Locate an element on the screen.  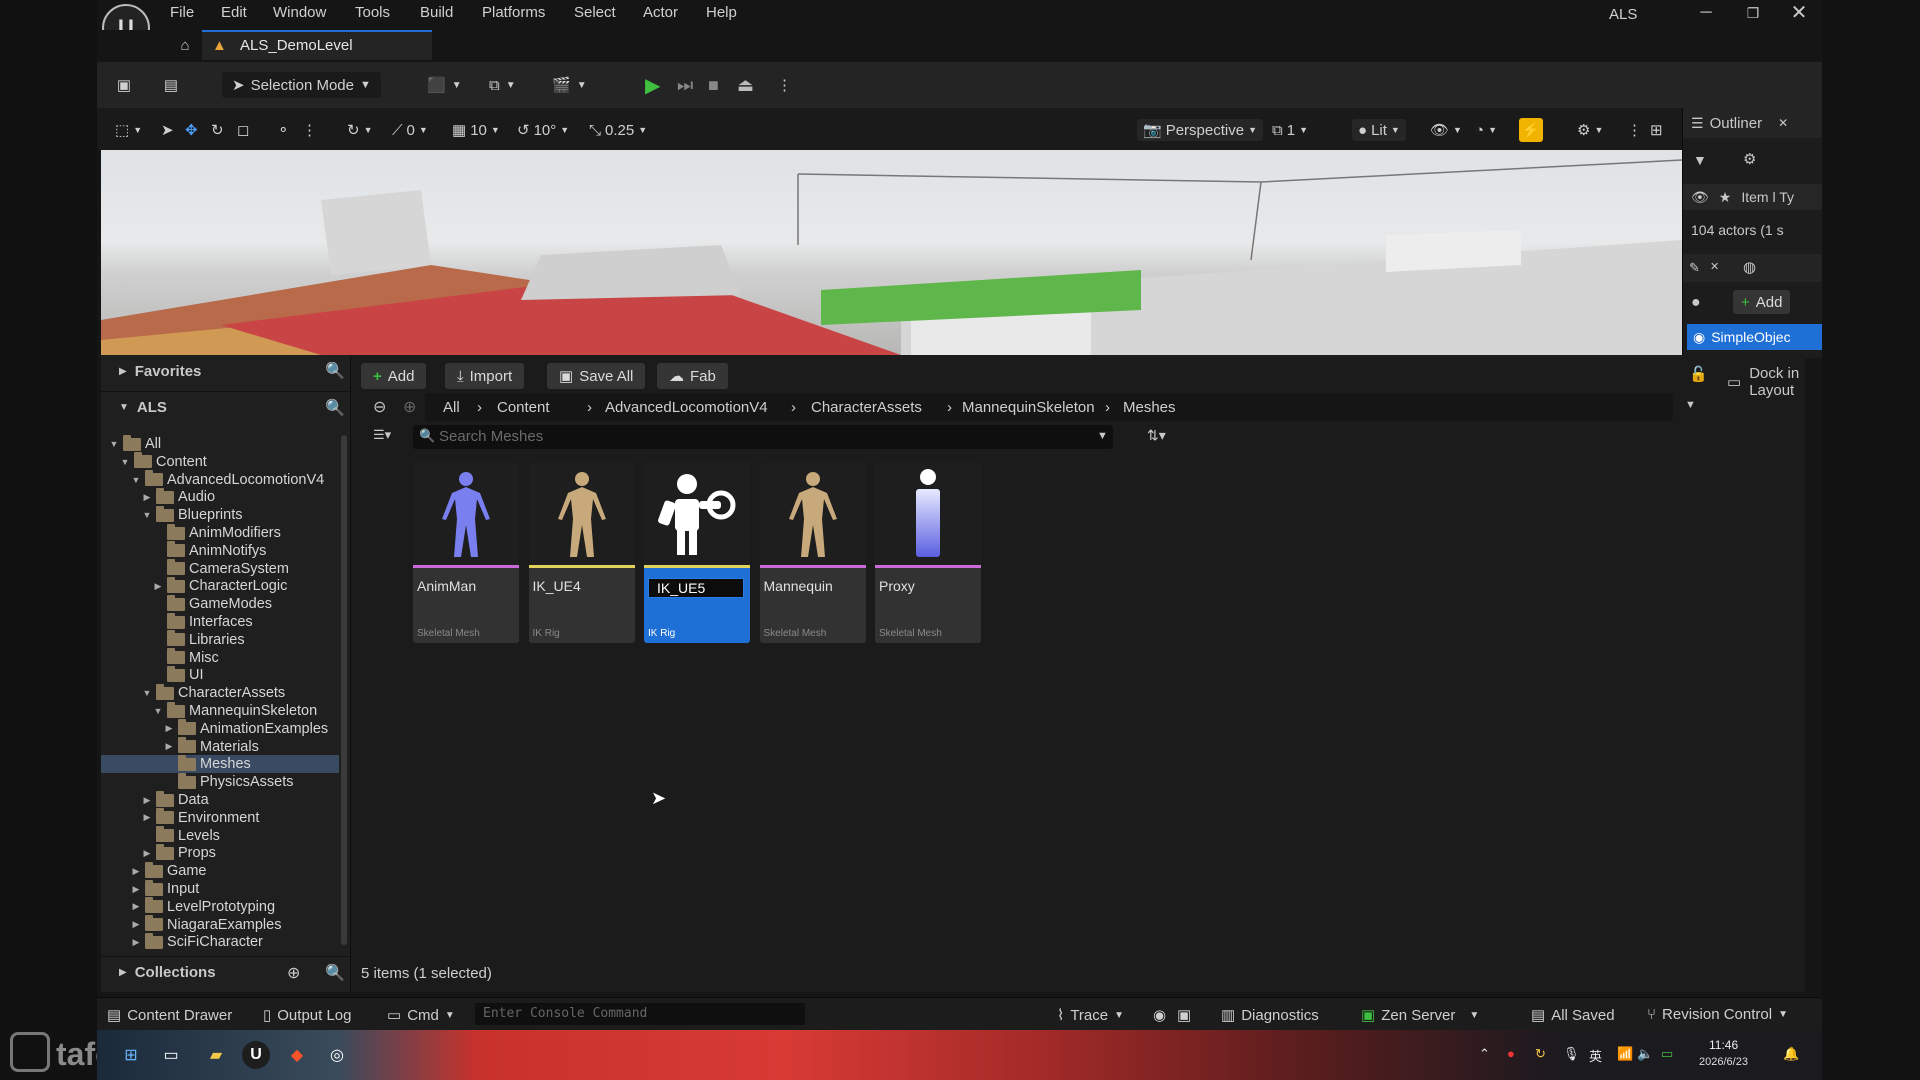
details-close-icon: ✕ is located at coordinates (1714, 266).